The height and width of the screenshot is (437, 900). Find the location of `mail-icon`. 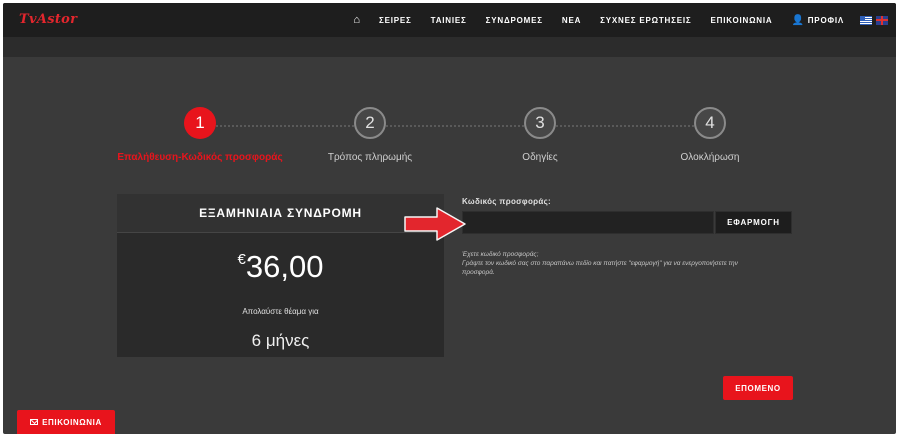

mail-icon is located at coordinates (34, 422).